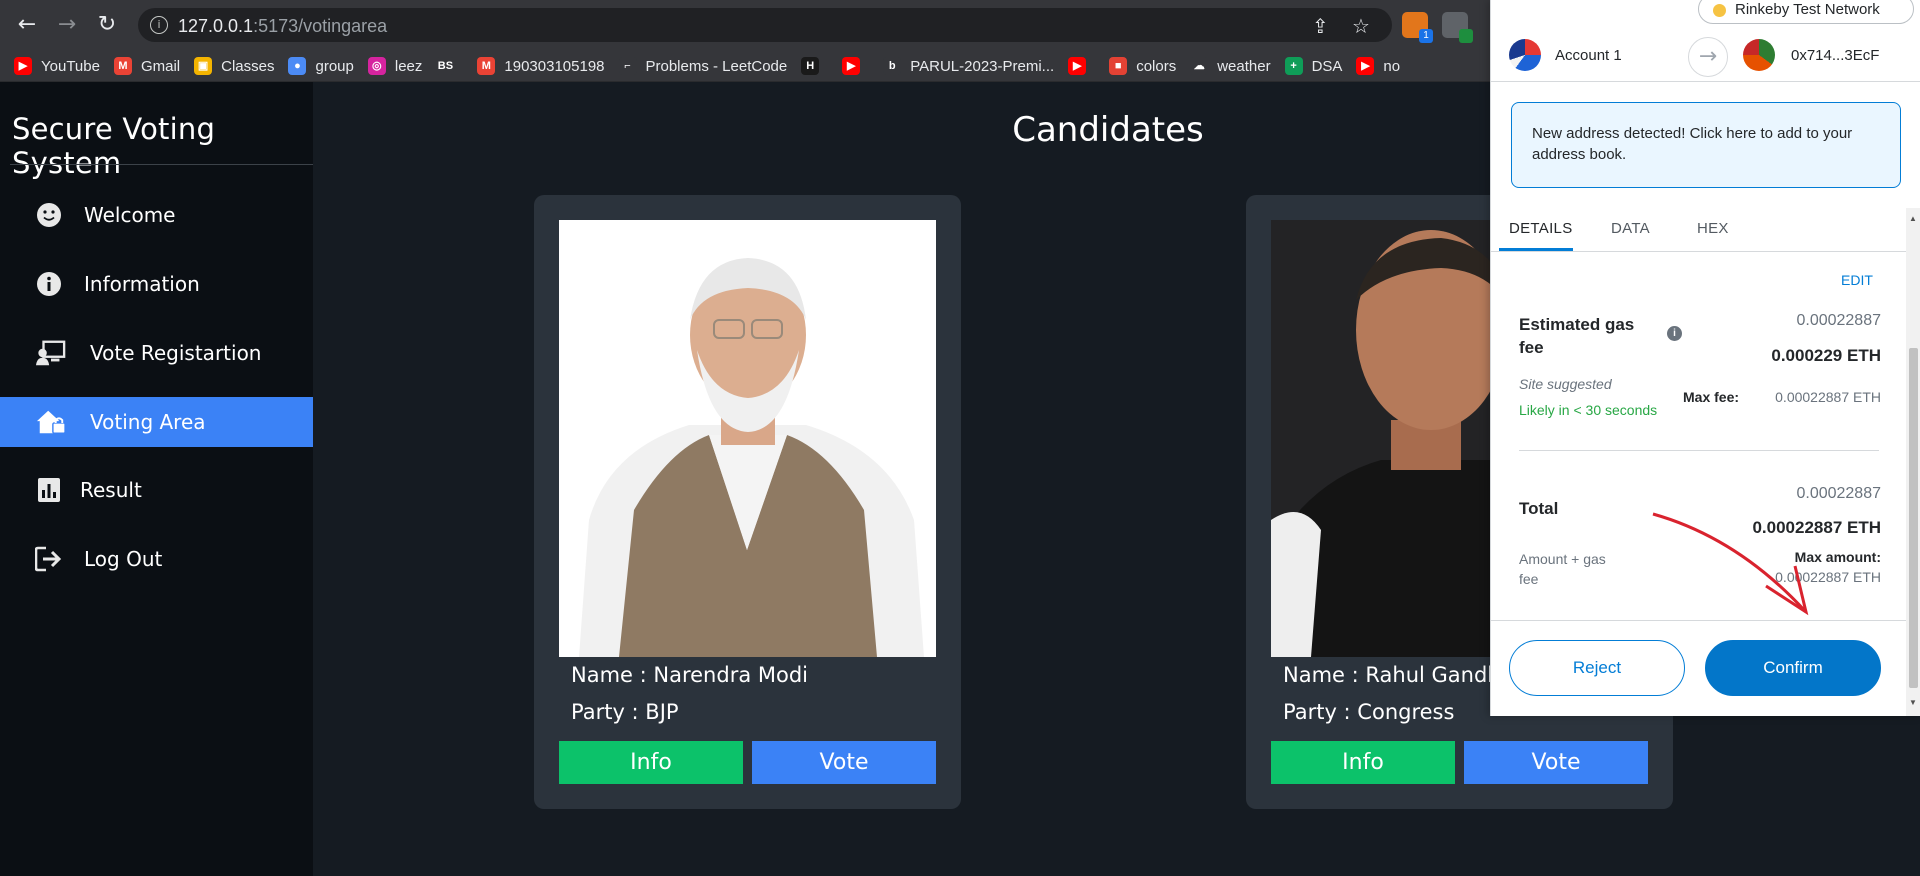 This screenshot has height=876, width=1920. I want to click on tab-hex: HEX, so click(1713, 228).